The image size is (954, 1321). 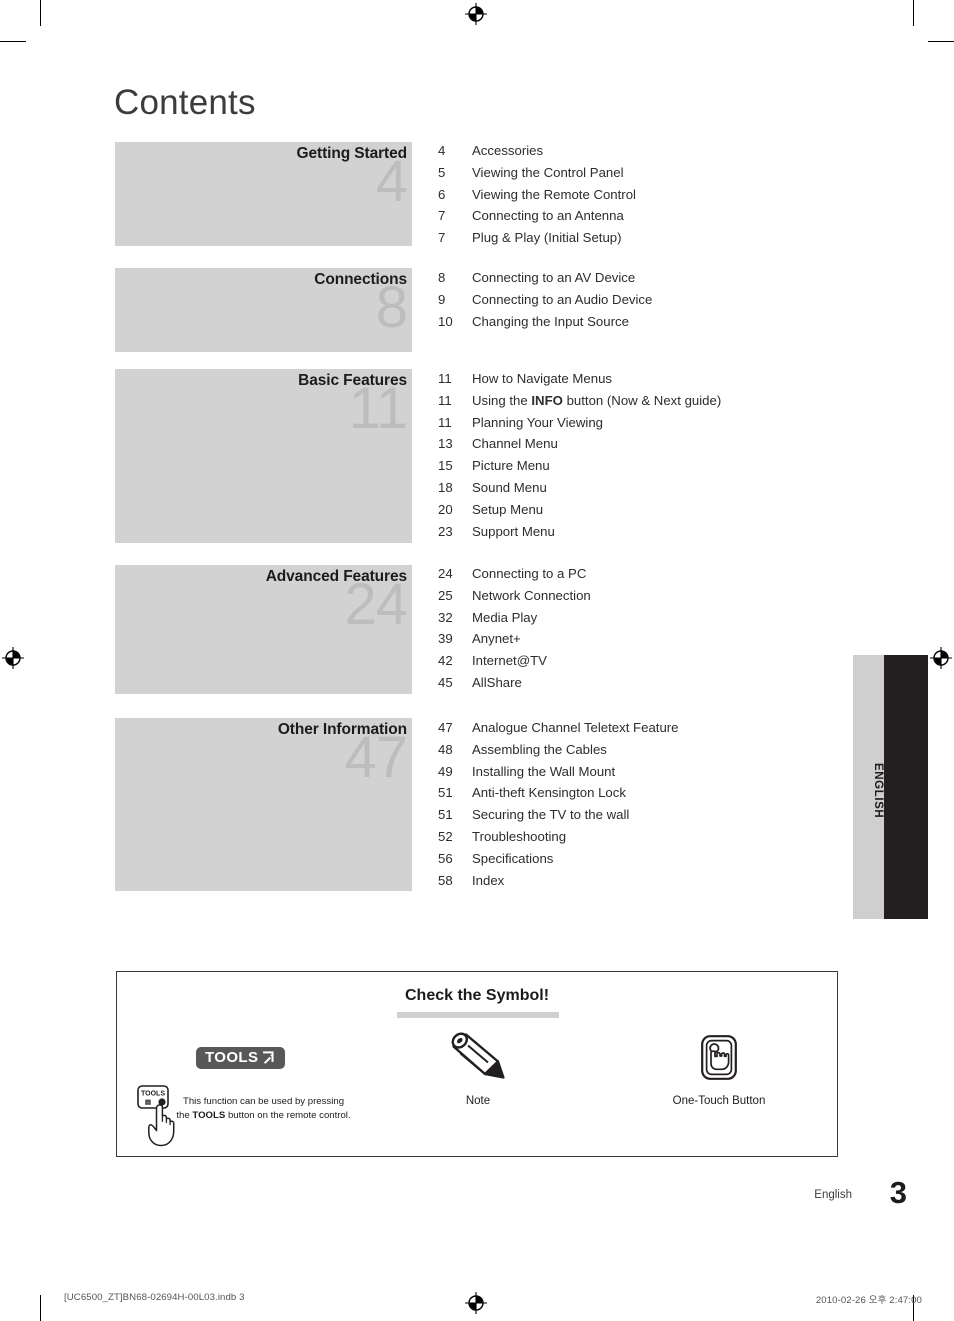 What do you see at coordinates (445, 639) in the screenshot?
I see `toc-entry-page: 39` at bounding box center [445, 639].